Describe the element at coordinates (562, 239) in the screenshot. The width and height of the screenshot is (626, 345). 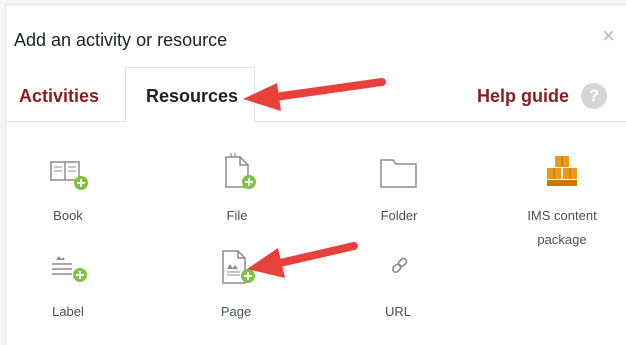
I see `resource-label-line2: package` at that location.